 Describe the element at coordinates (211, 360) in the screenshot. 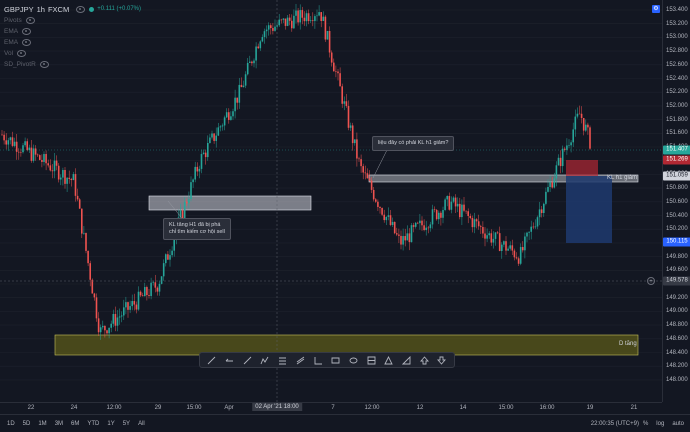

I see `brush-icon` at that location.